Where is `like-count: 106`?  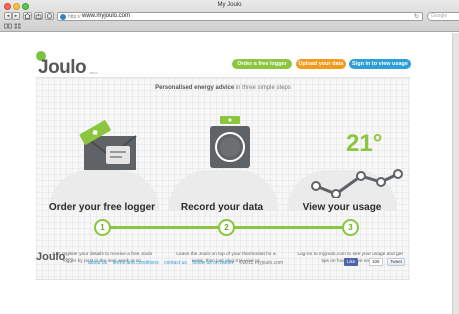 like-count: 106 is located at coordinates (376, 262).